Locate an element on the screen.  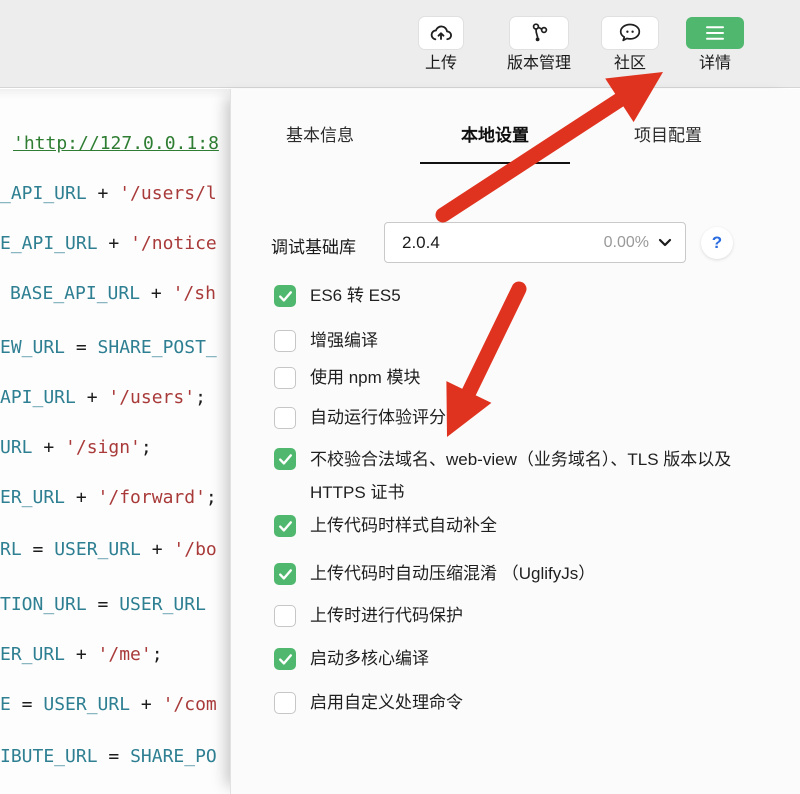
code-token-var: E_API_URL is located at coordinates (49, 243).